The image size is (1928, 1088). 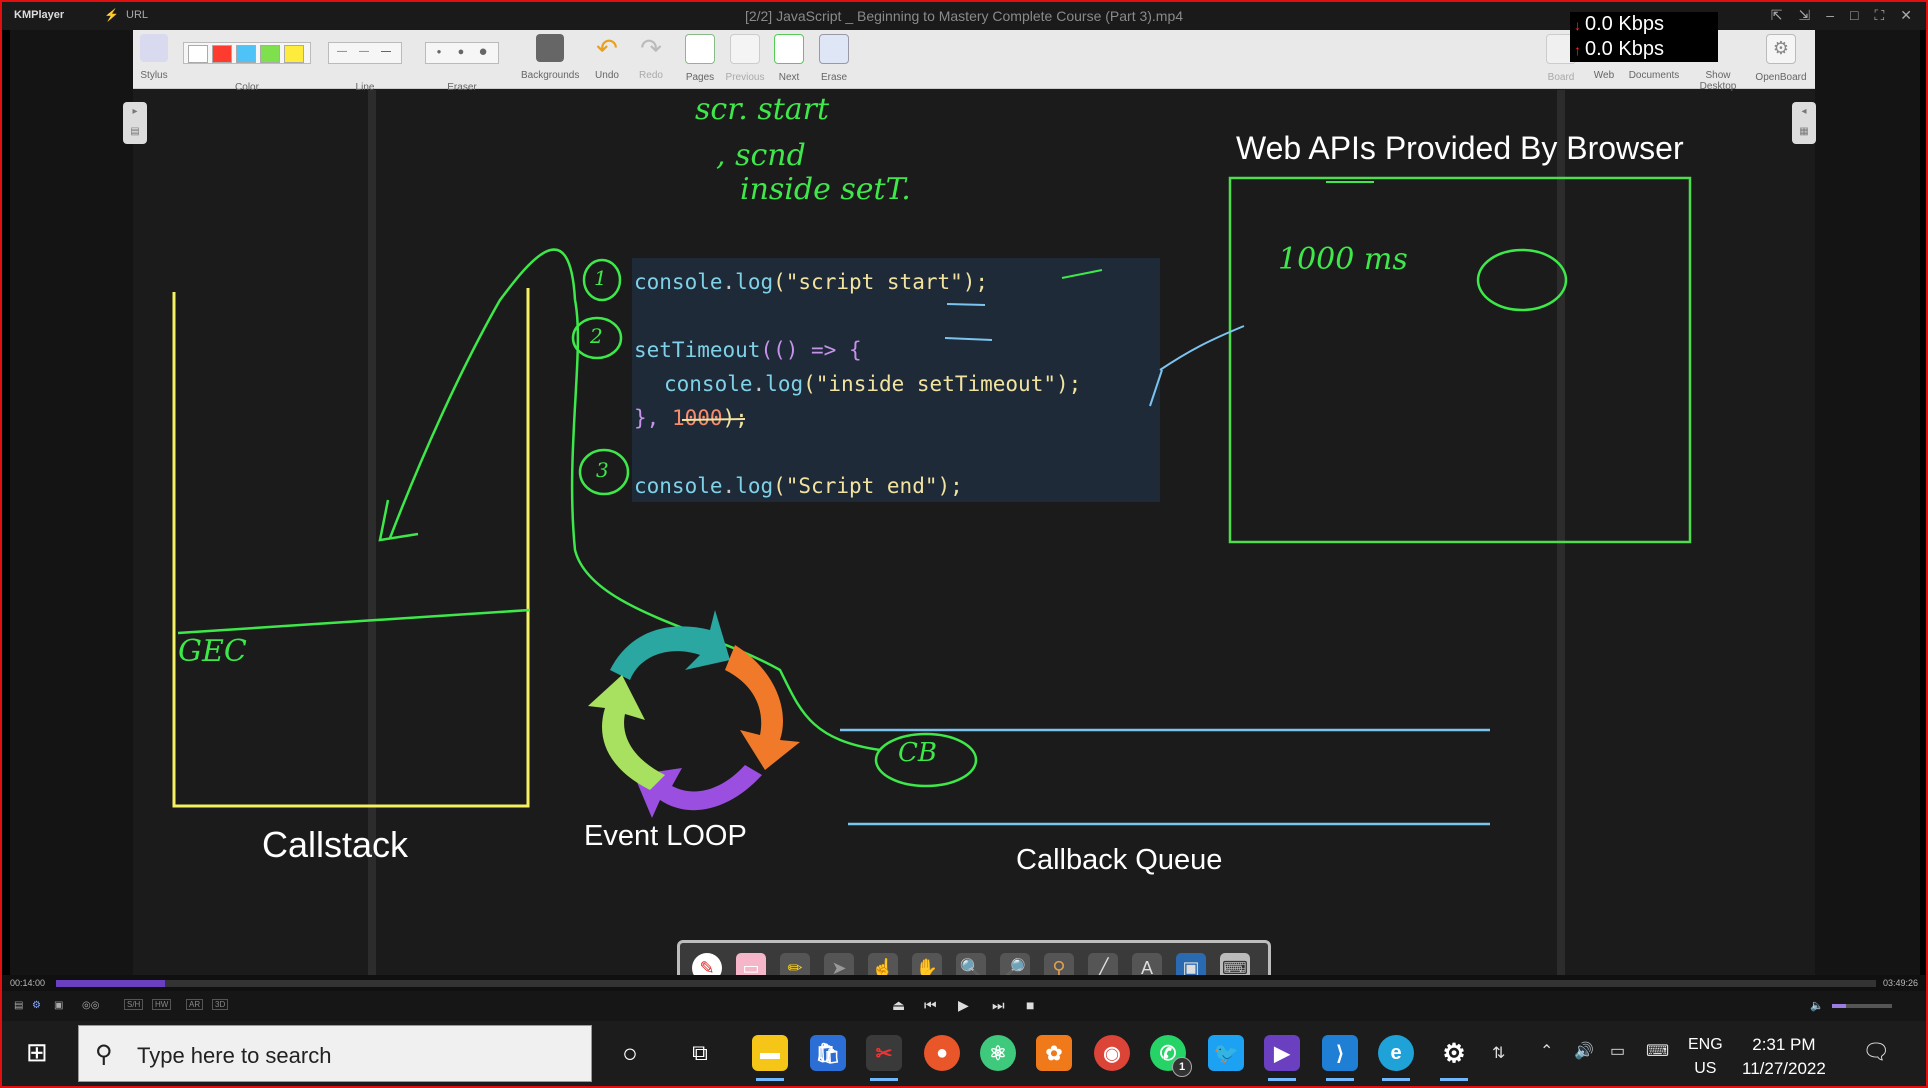 What do you see at coordinates (90, 1005) in the screenshot?
I see `vr-icon: ◎◎` at bounding box center [90, 1005].